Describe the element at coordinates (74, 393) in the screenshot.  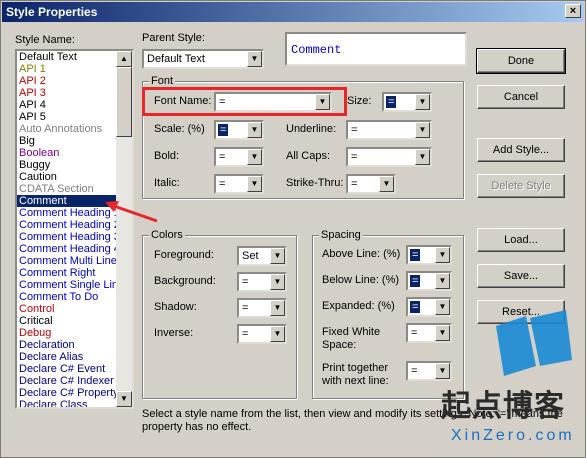
I see `list-item: Declare C# Property` at that location.